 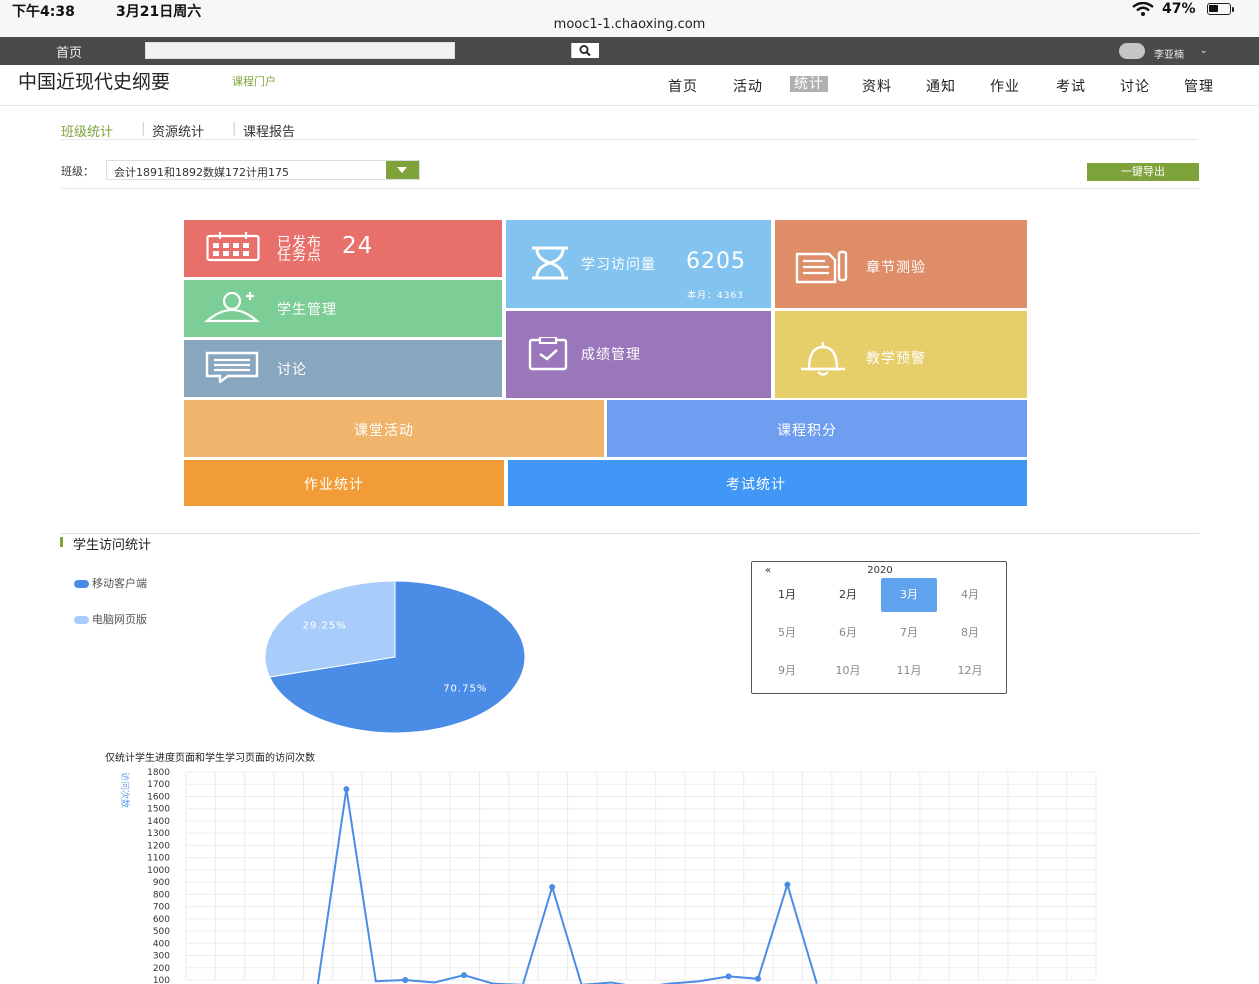 What do you see at coordinates (344, 483) in the screenshot?
I see `tile-homework-stats: 作业统计` at bounding box center [344, 483].